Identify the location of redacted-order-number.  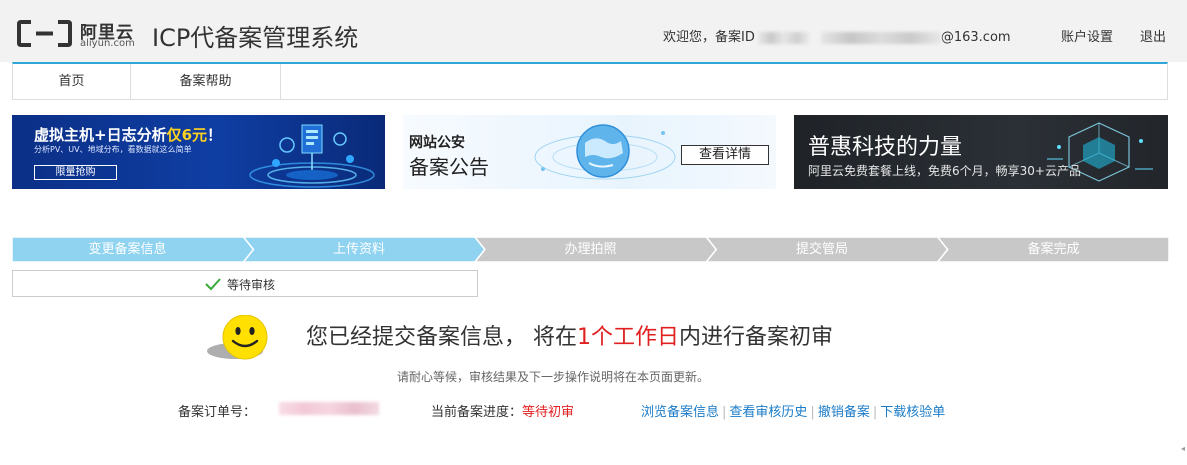
(329, 408).